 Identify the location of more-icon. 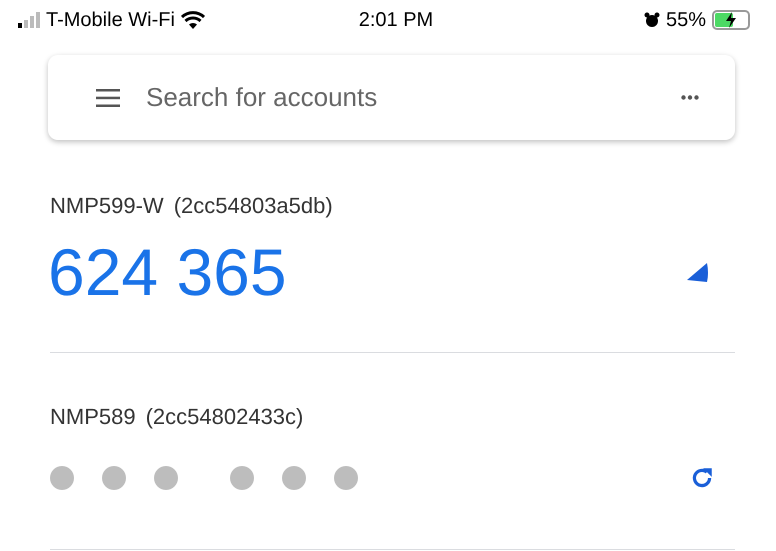
(690, 97).